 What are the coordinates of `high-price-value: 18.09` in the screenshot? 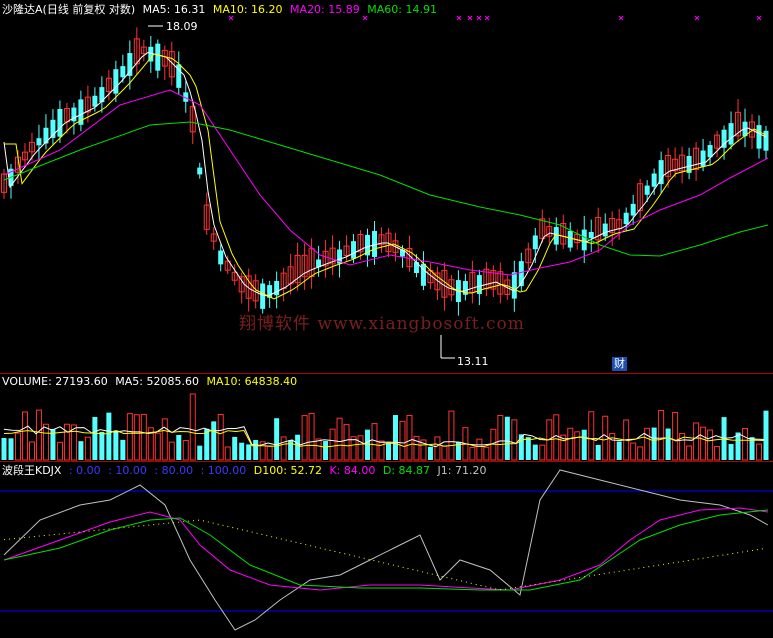 It's located at (182, 26).